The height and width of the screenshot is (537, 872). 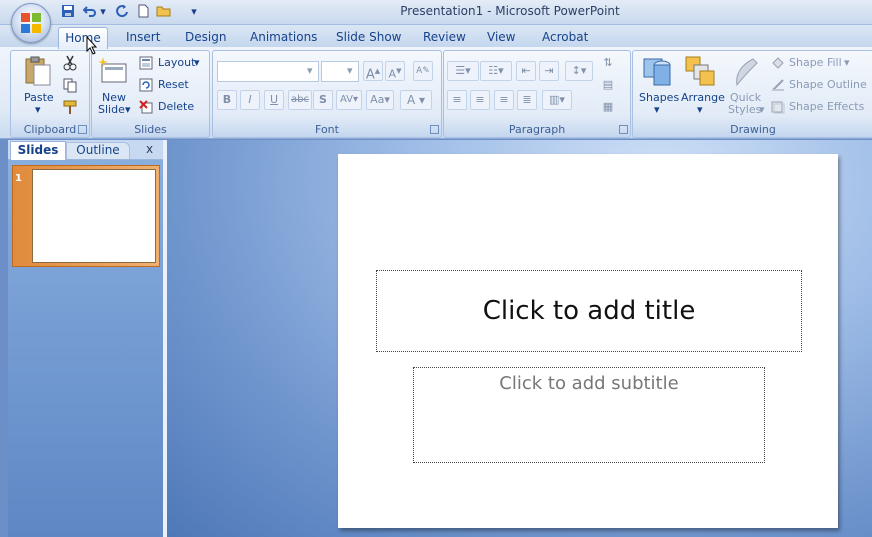 I want to click on quick-styles-icon, so click(x=747, y=72).